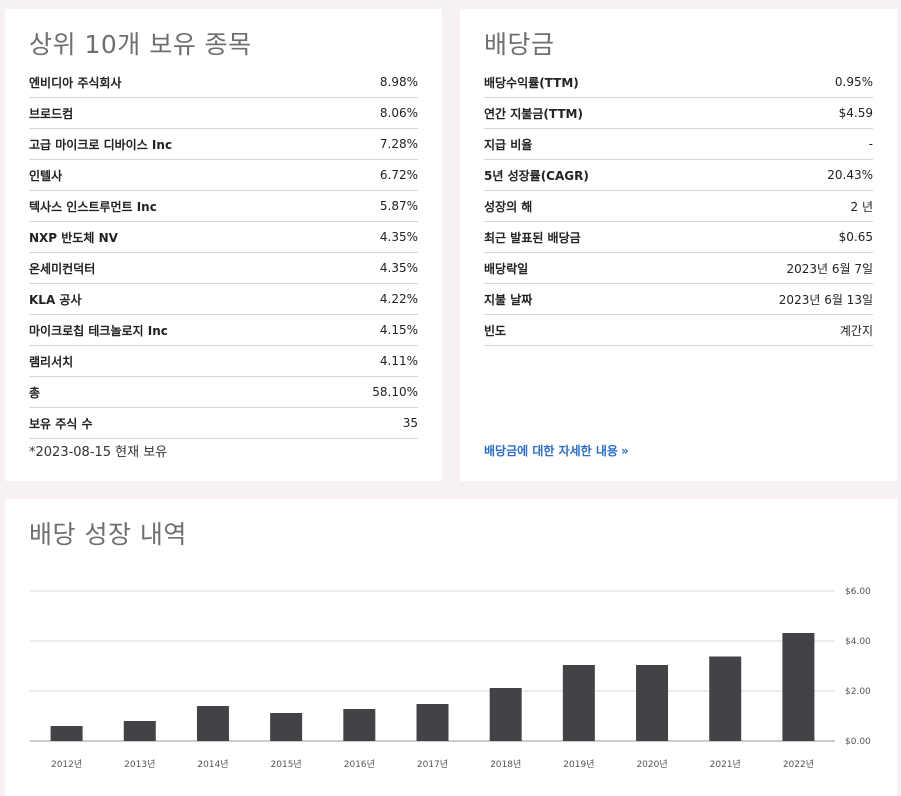 The width and height of the screenshot is (901, 796). I want to click on holding-row: 고급 마이크로 디바이스 Inc 7.28%, so click(223, 144).